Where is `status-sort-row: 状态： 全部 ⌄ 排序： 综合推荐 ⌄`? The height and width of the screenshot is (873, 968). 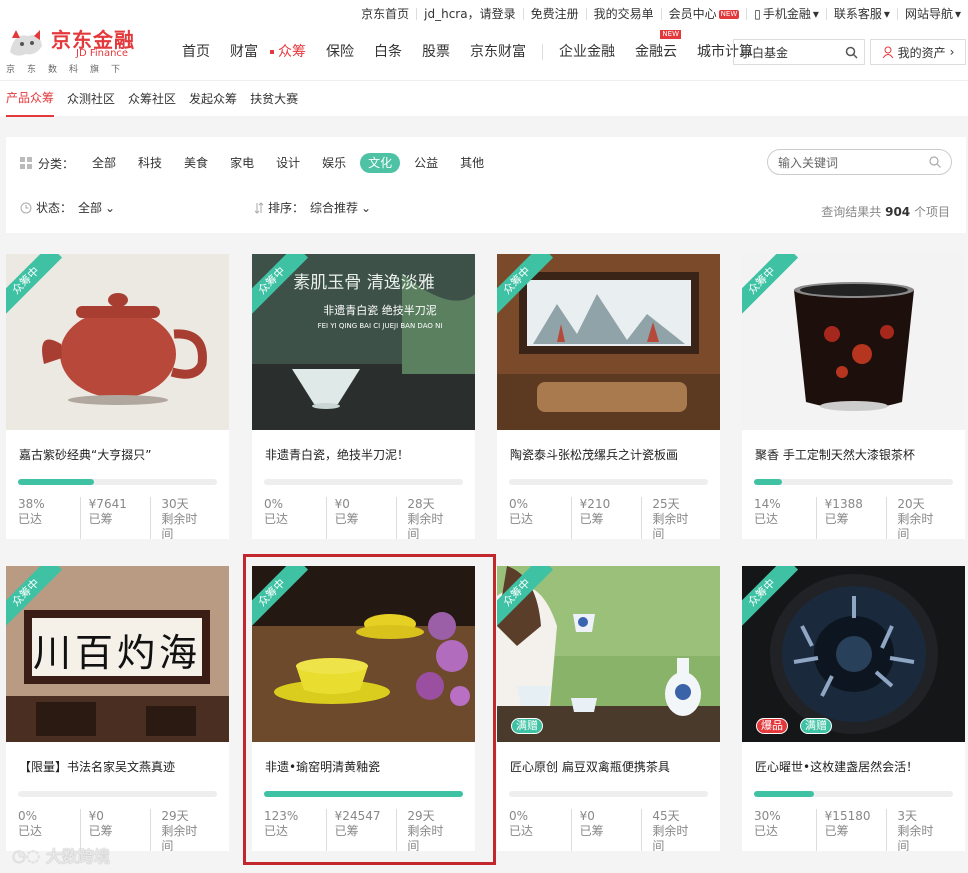 status-sort-row: 状态： 全部 ⌄ 排序： 综合推荐 ⌄ is located at coordinates (195, 207).